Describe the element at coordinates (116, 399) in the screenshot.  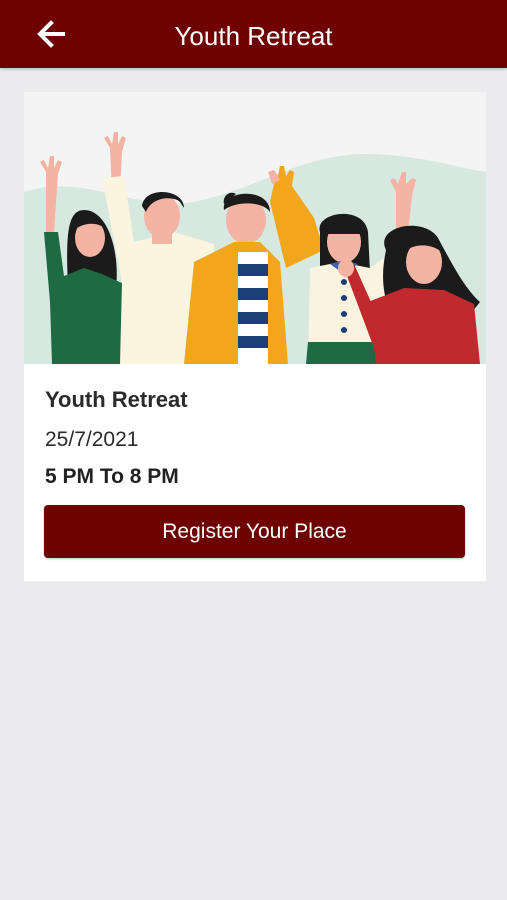
I see `event-title: Youth Retreat` at that location.